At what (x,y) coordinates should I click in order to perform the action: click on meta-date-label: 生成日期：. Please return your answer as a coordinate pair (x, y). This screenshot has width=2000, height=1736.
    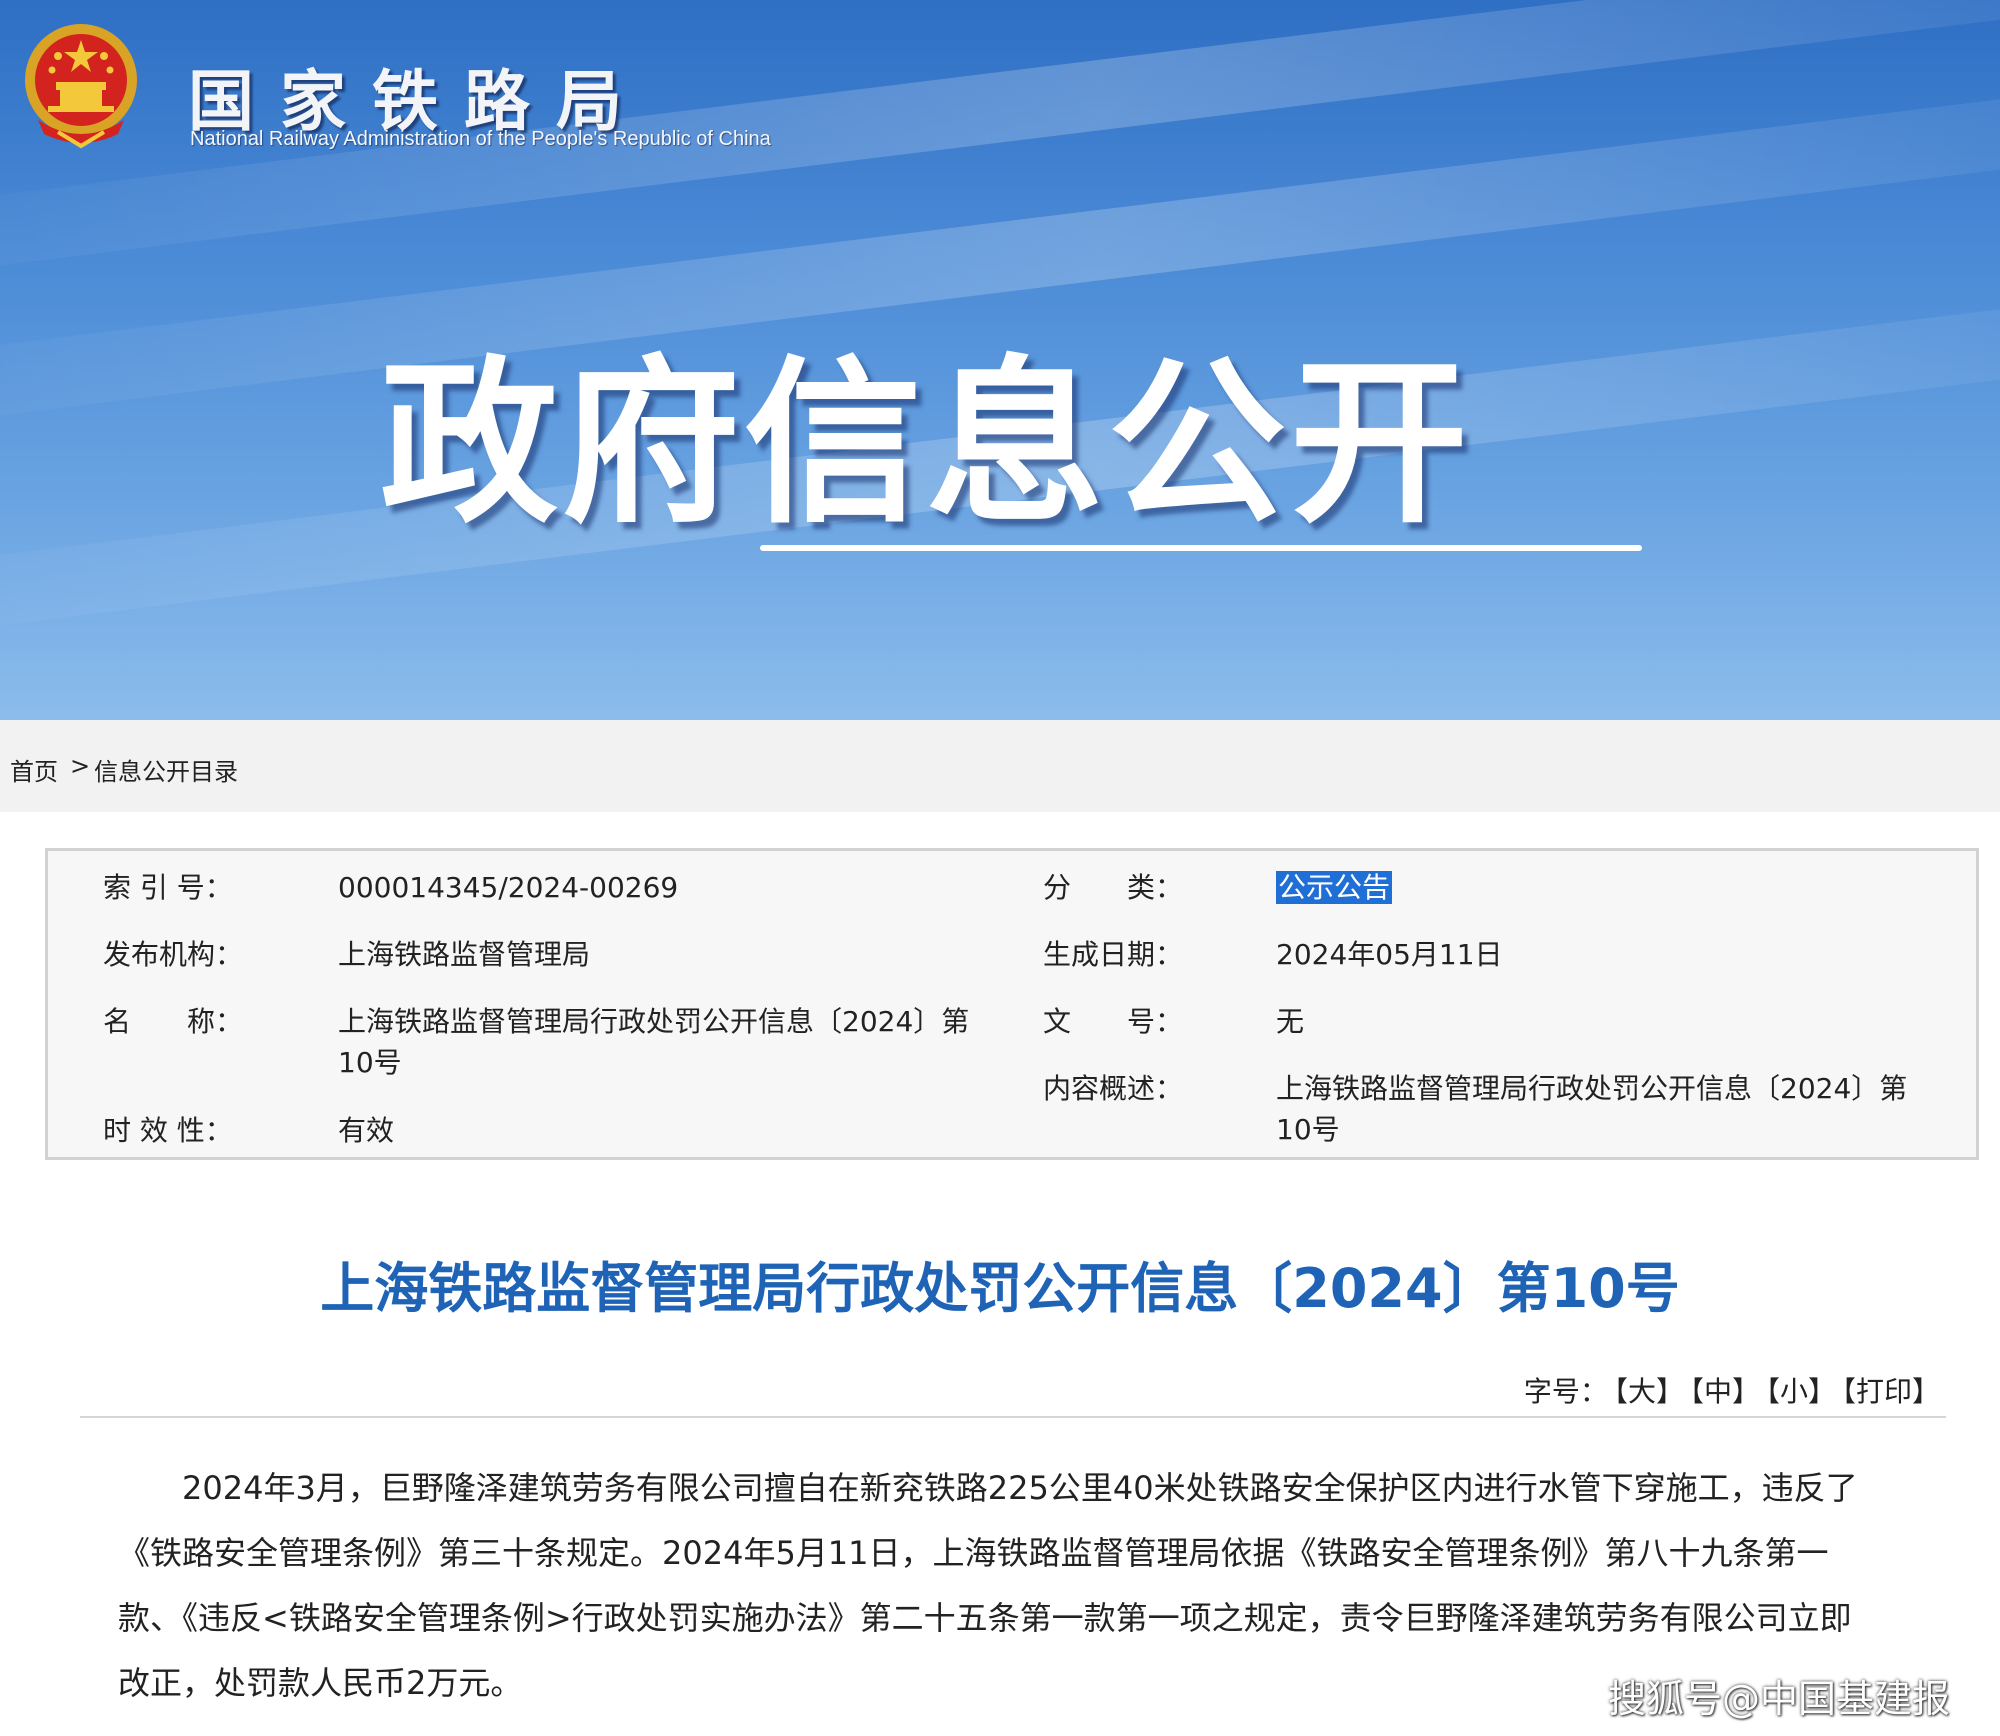
    Looking at the image, I should click on (1113, 954).